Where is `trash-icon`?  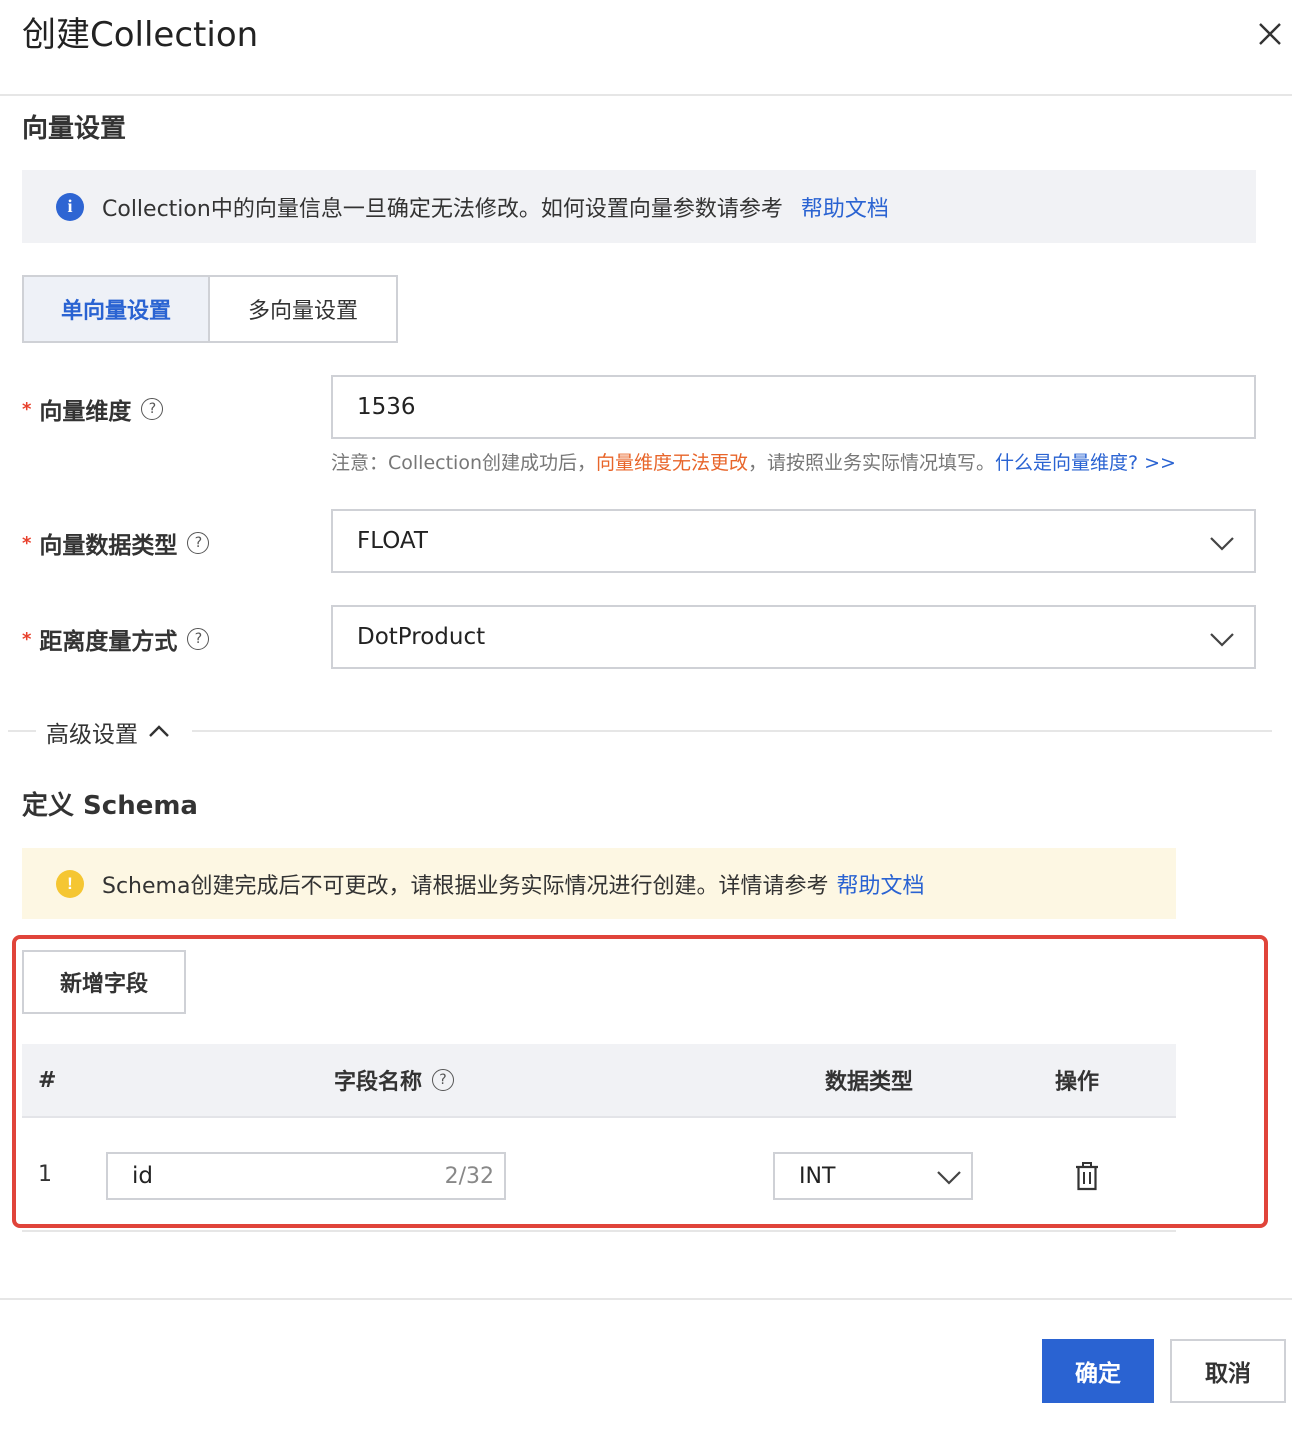
trash-icon is located at coordinates (1087, 1176).